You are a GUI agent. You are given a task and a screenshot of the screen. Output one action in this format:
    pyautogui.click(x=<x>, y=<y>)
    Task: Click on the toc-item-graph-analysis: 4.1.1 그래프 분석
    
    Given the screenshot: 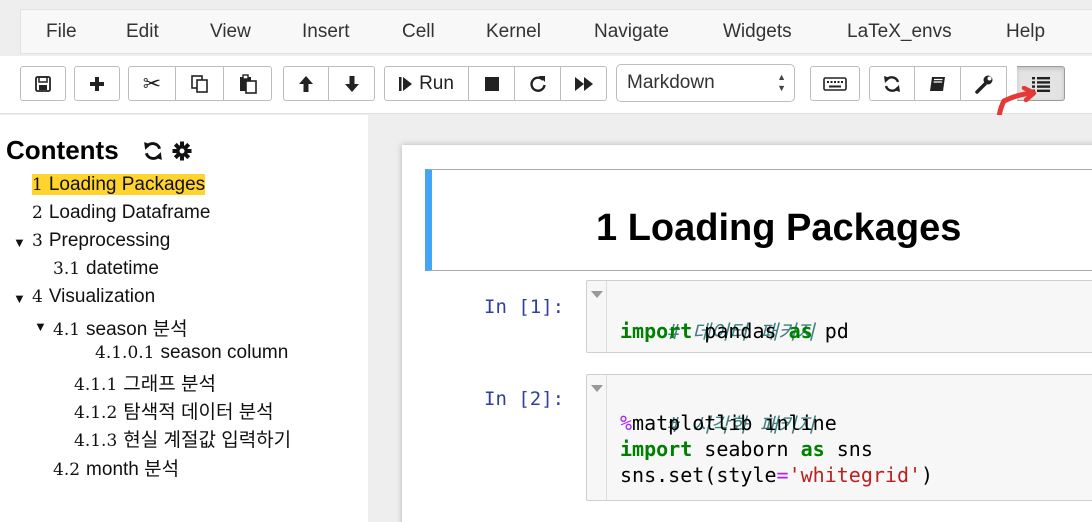 What is the action you would take?
    pyautogui.click(x=145, y=382)
    